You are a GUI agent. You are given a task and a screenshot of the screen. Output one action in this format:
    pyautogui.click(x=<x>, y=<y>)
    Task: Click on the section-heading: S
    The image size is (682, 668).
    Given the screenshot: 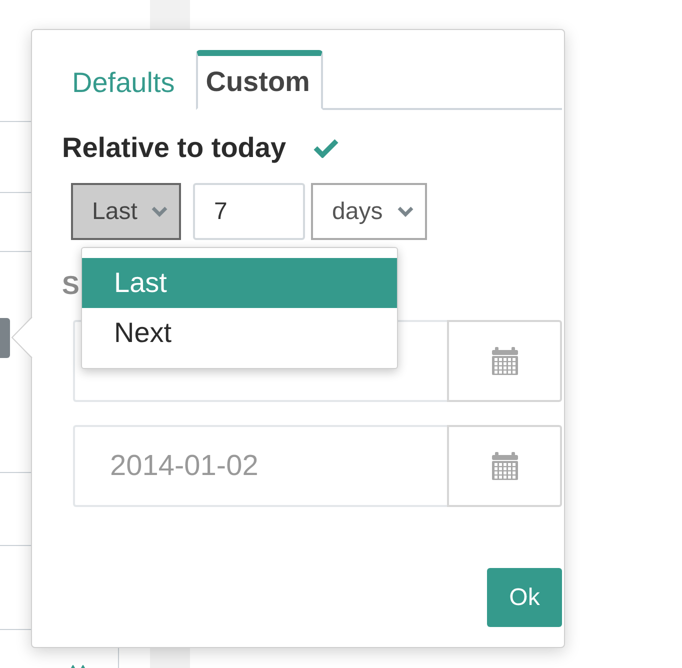 What is the action you would take?
    pyautogui.click(x=71, y=285)
    